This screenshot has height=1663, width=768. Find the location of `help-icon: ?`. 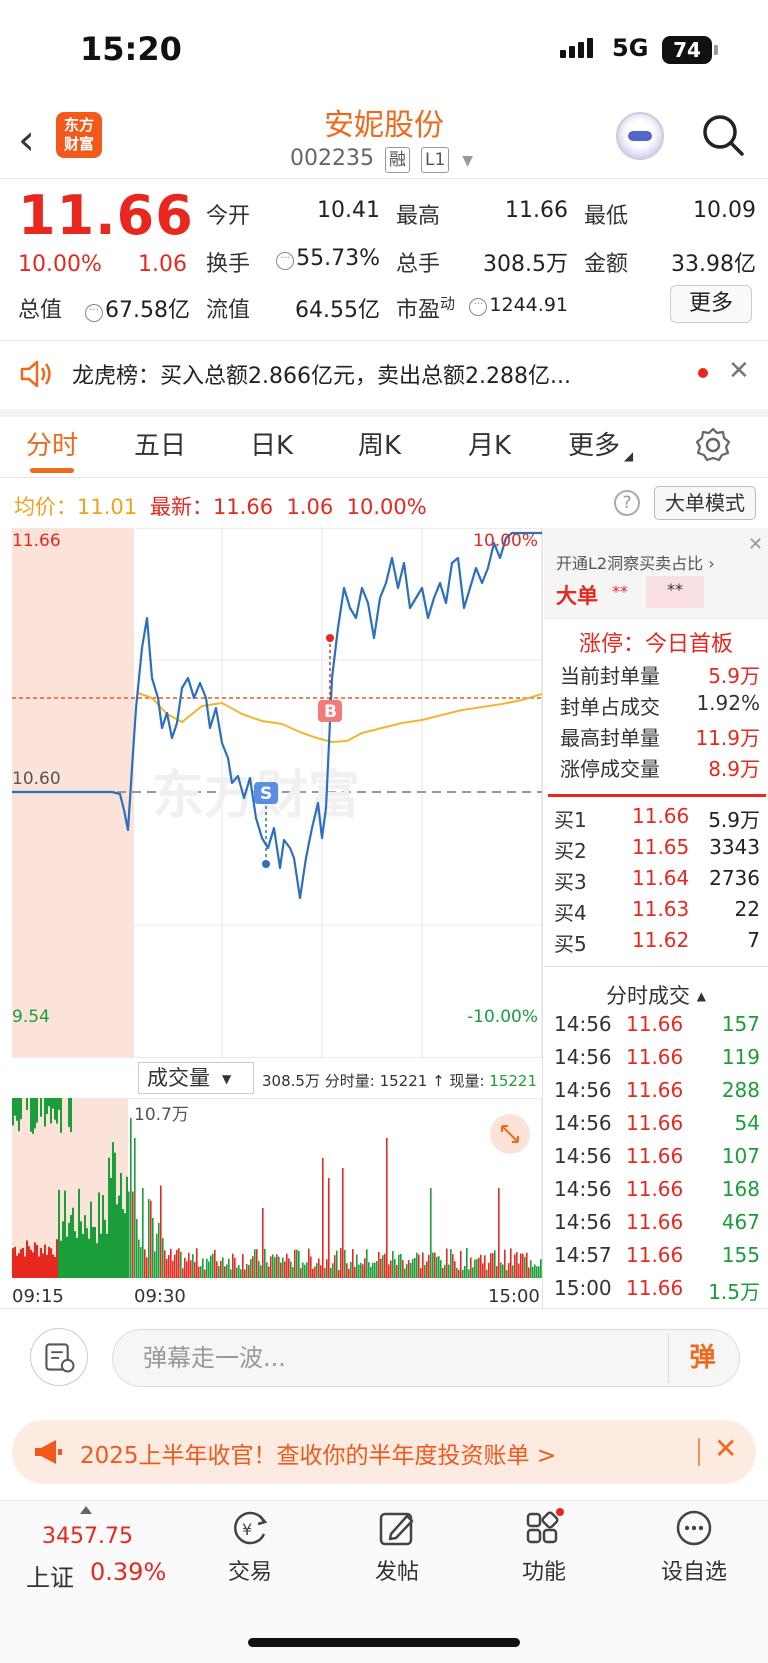

help-icon: ? is located at coordinates (627, 503).